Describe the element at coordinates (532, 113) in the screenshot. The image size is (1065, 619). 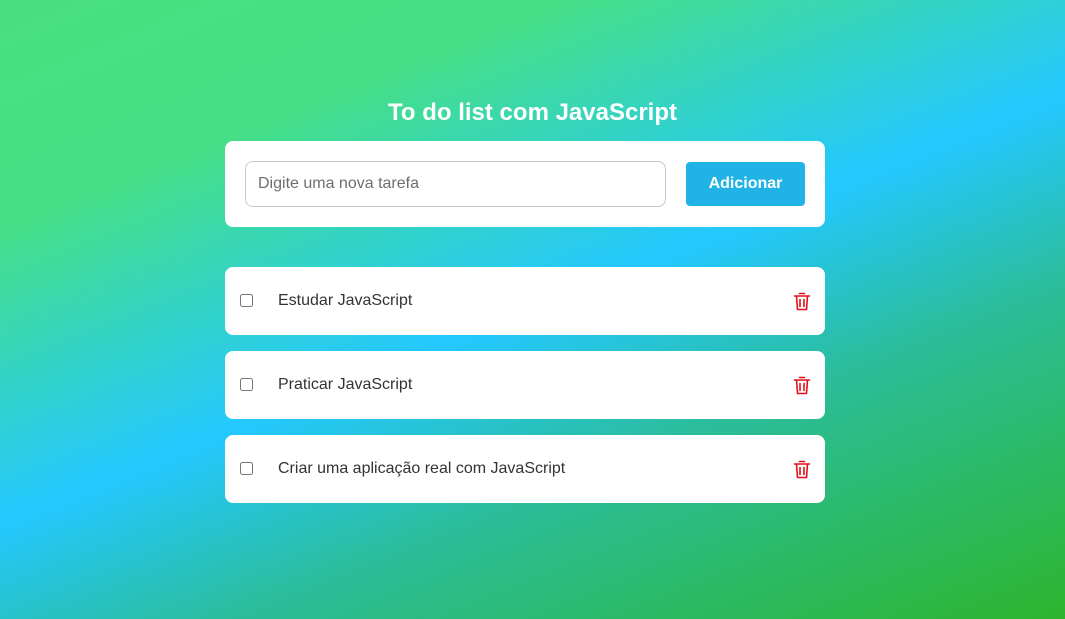
I see `page-title: To do list com JavaScript` at that location.